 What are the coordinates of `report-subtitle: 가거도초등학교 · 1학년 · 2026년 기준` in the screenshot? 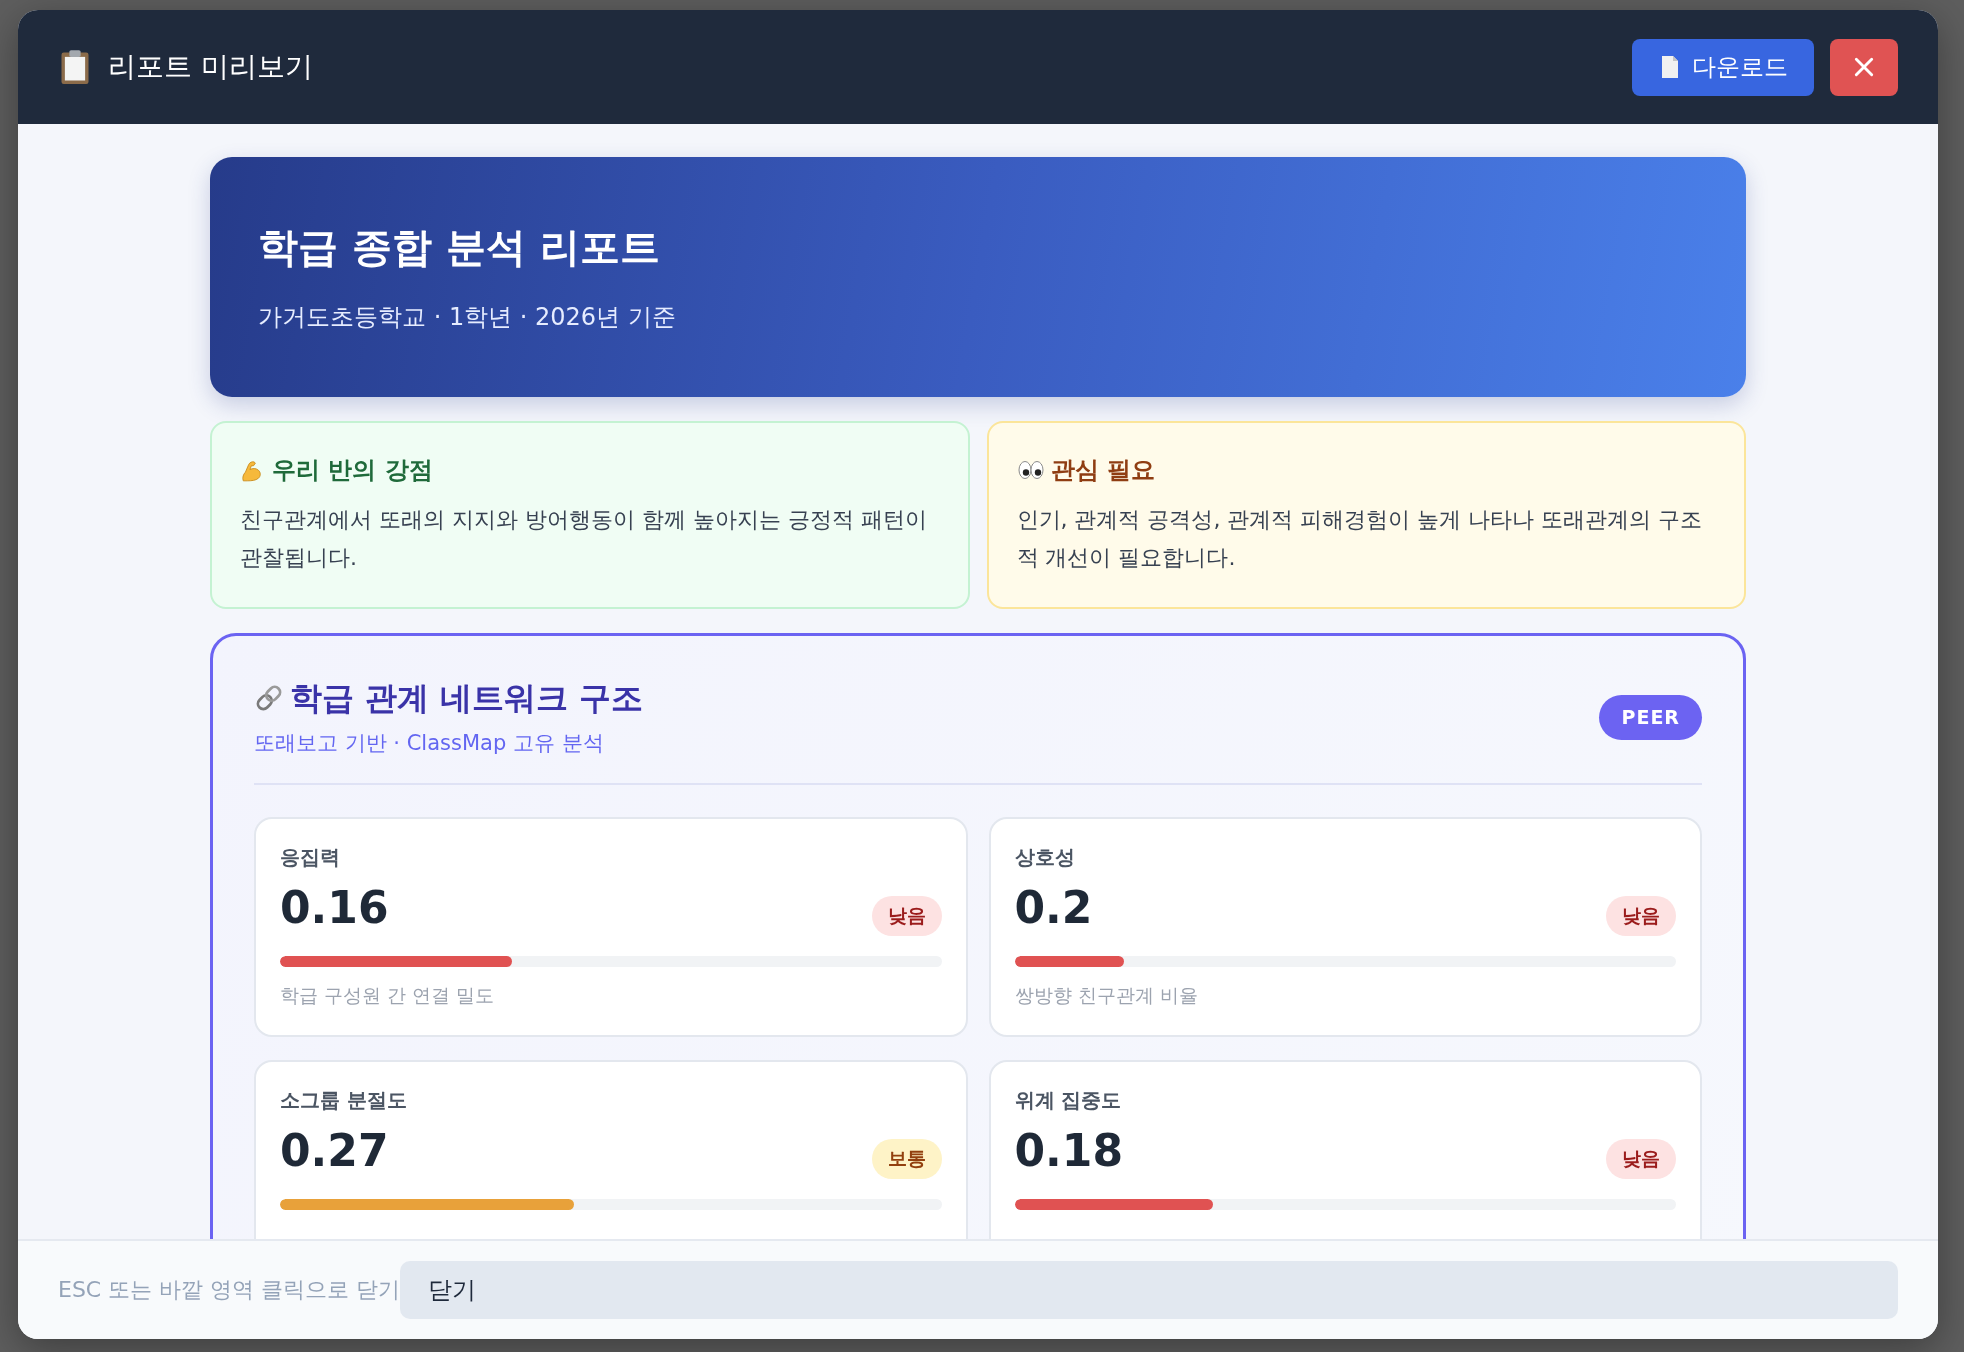 It's located at (467, 317).